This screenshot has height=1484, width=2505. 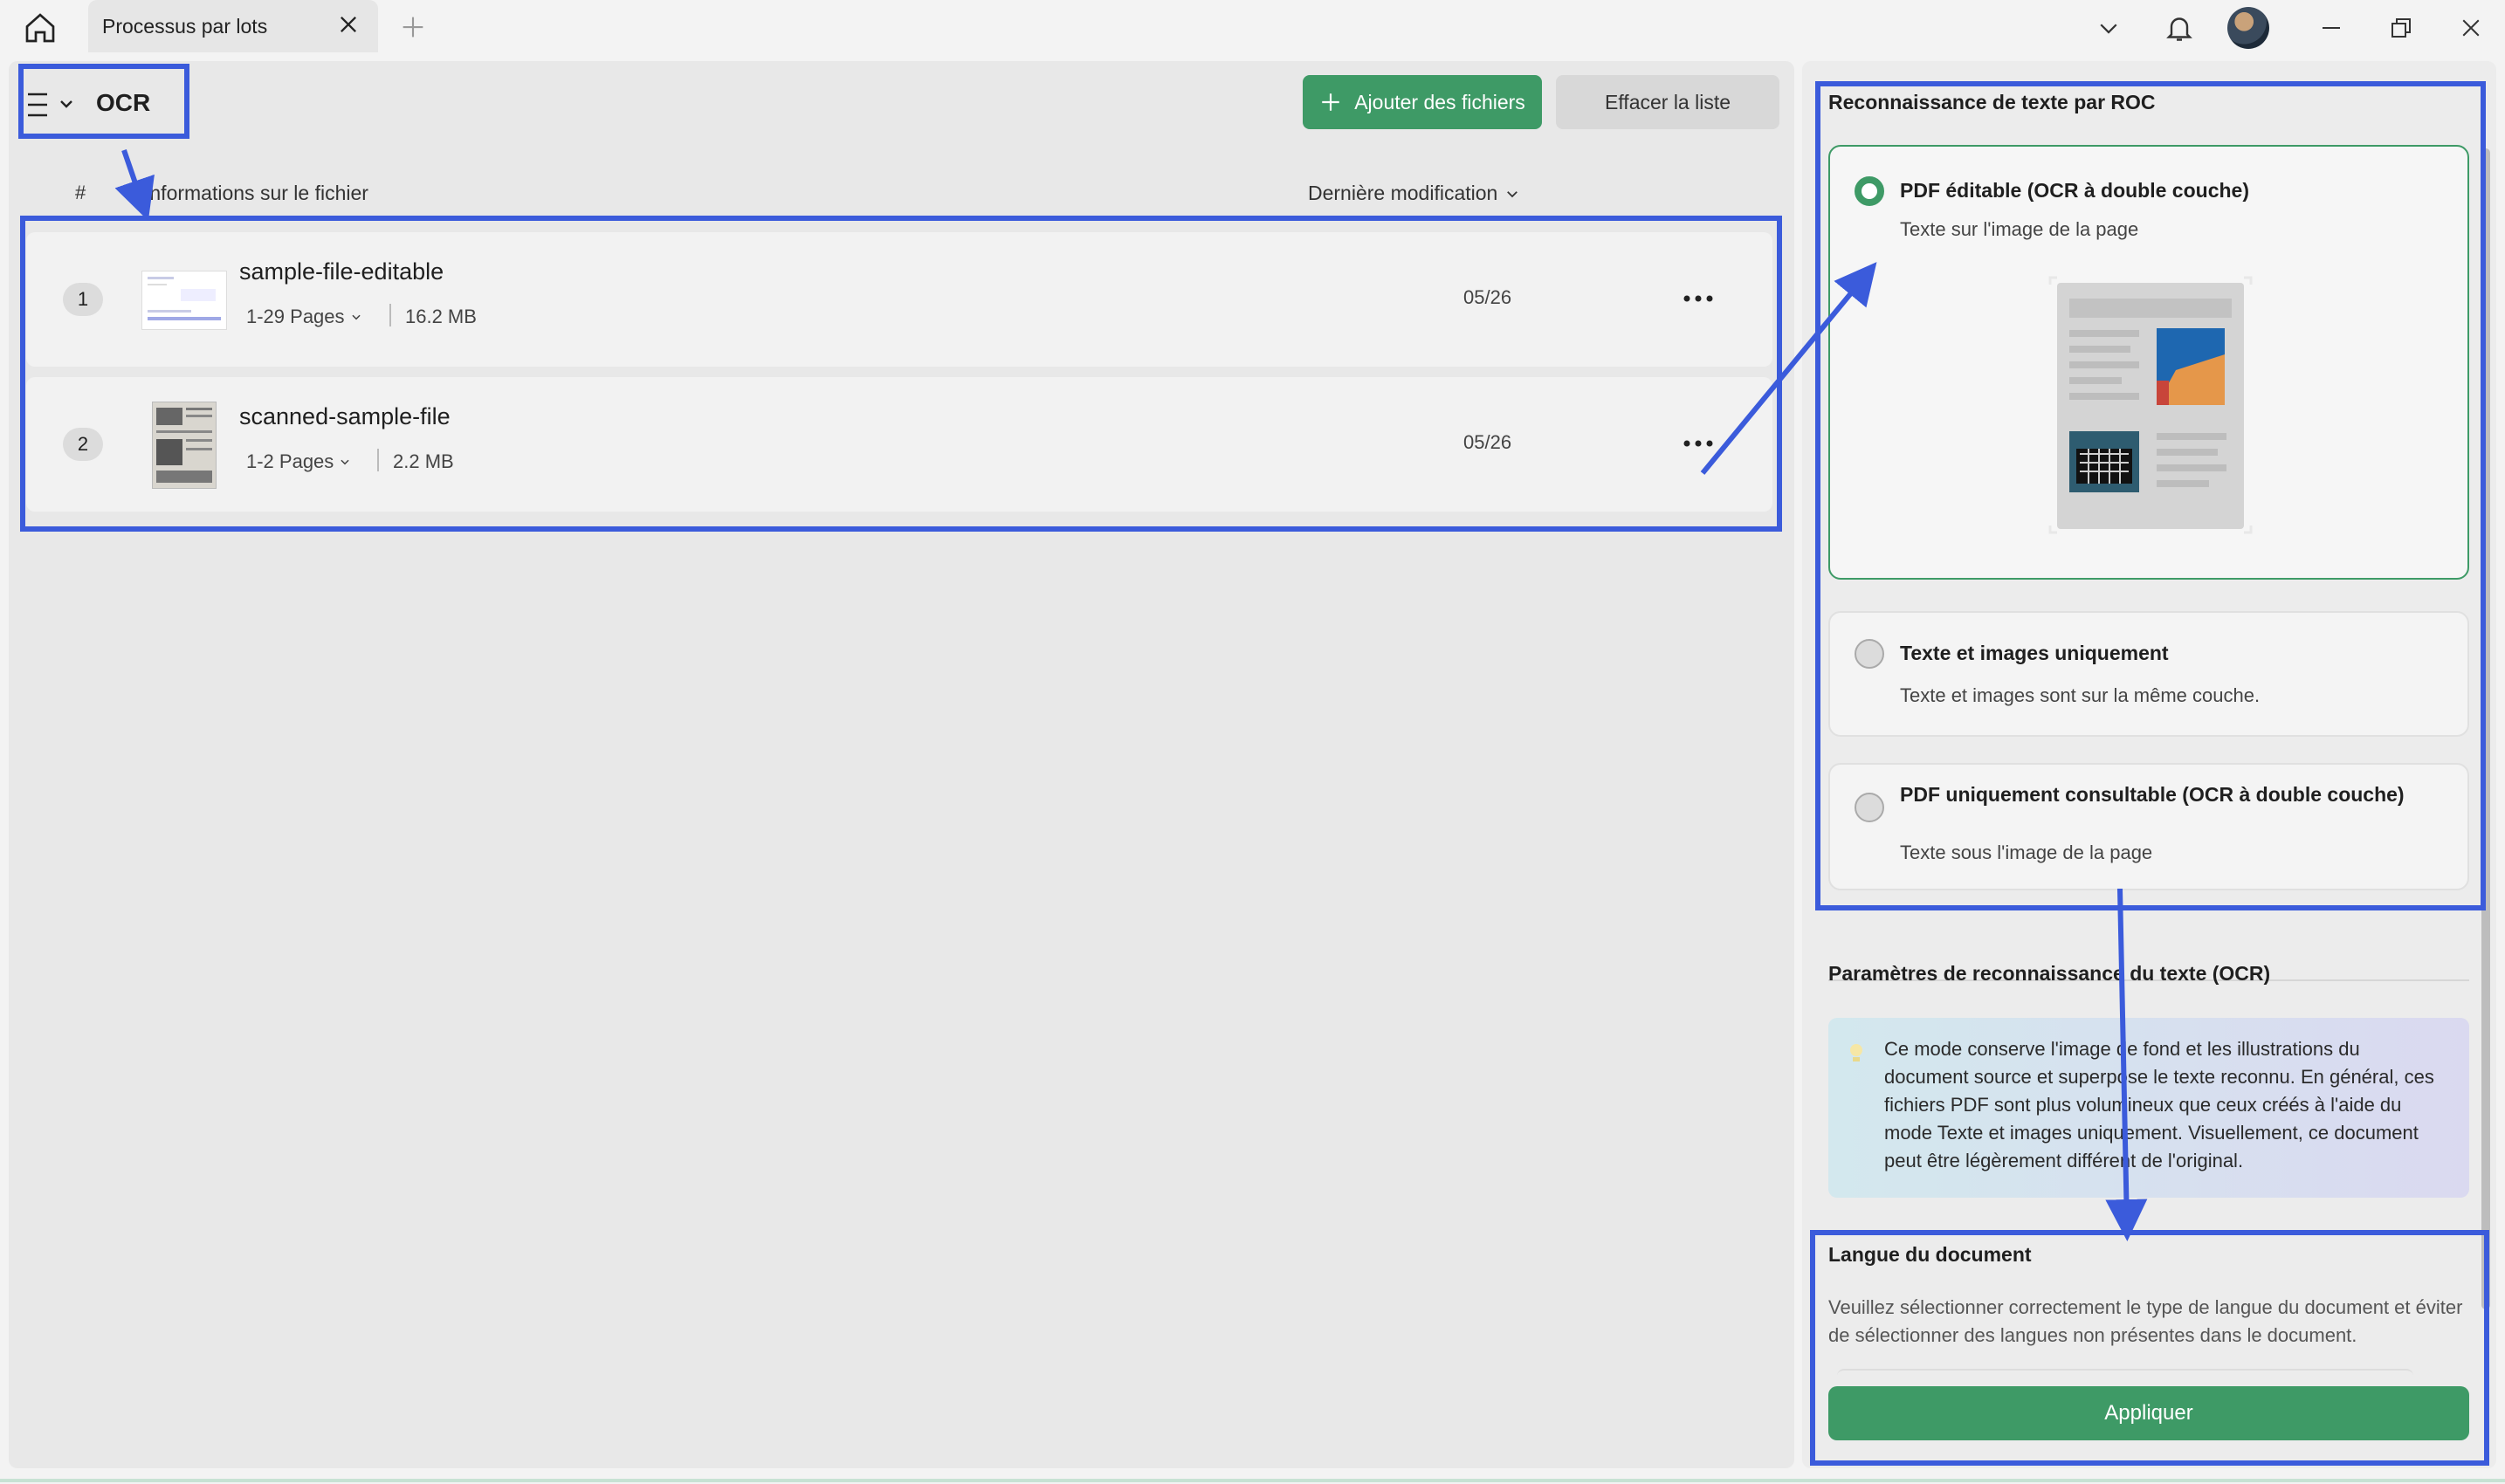 I want to click on page-range-select: 1-29 Pages, so click(x=304, y=317).